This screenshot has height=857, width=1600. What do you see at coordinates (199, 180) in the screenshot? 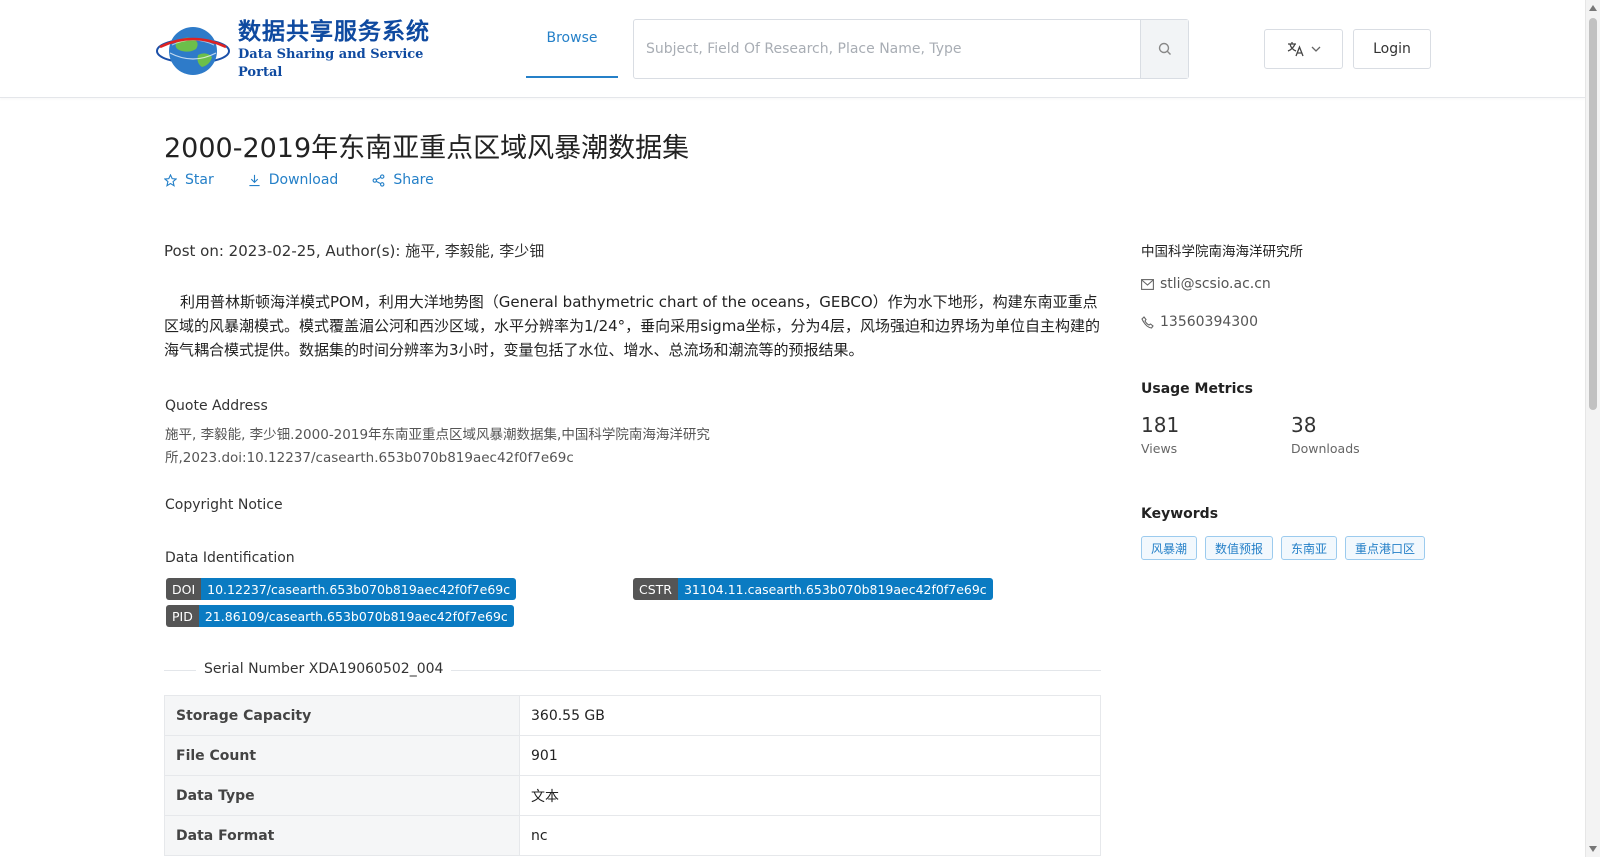
I see `star-label: Star` at bounding box center [199, 180].